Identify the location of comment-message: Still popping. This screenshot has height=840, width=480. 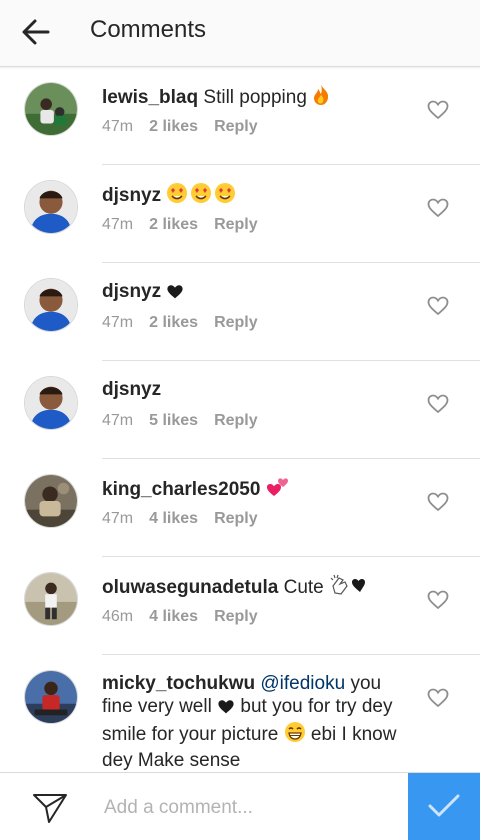
(255, 97).